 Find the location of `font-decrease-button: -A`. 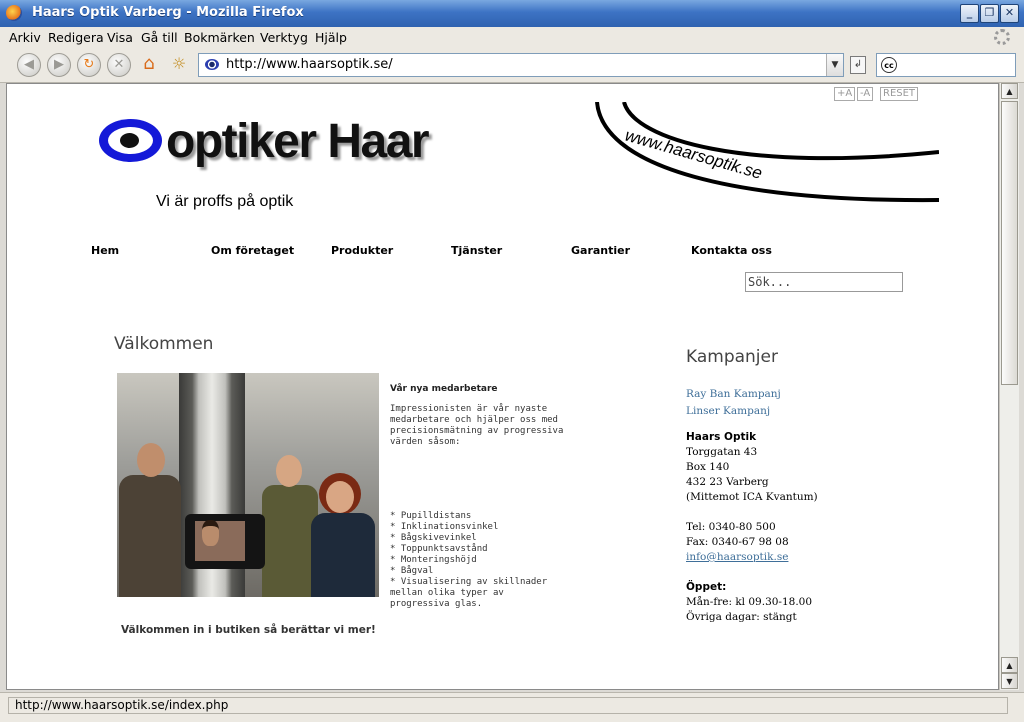

font-decrease-button: -A is located at coordinates (865, 94).